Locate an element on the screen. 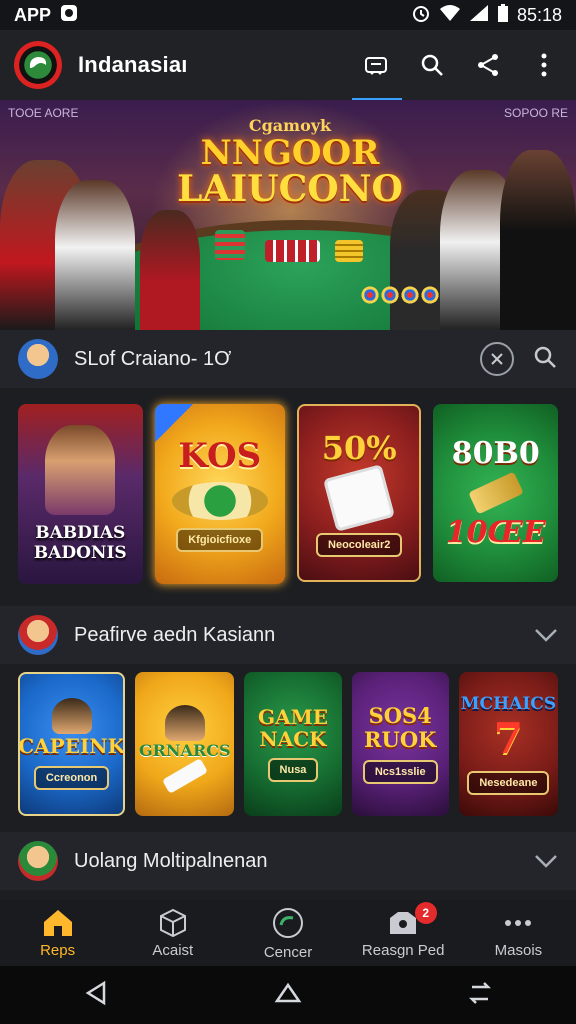 Image resolution: width=576 pixels, height=1024 pixels. notification-badge: 2 is located at coordinates (425, 913).